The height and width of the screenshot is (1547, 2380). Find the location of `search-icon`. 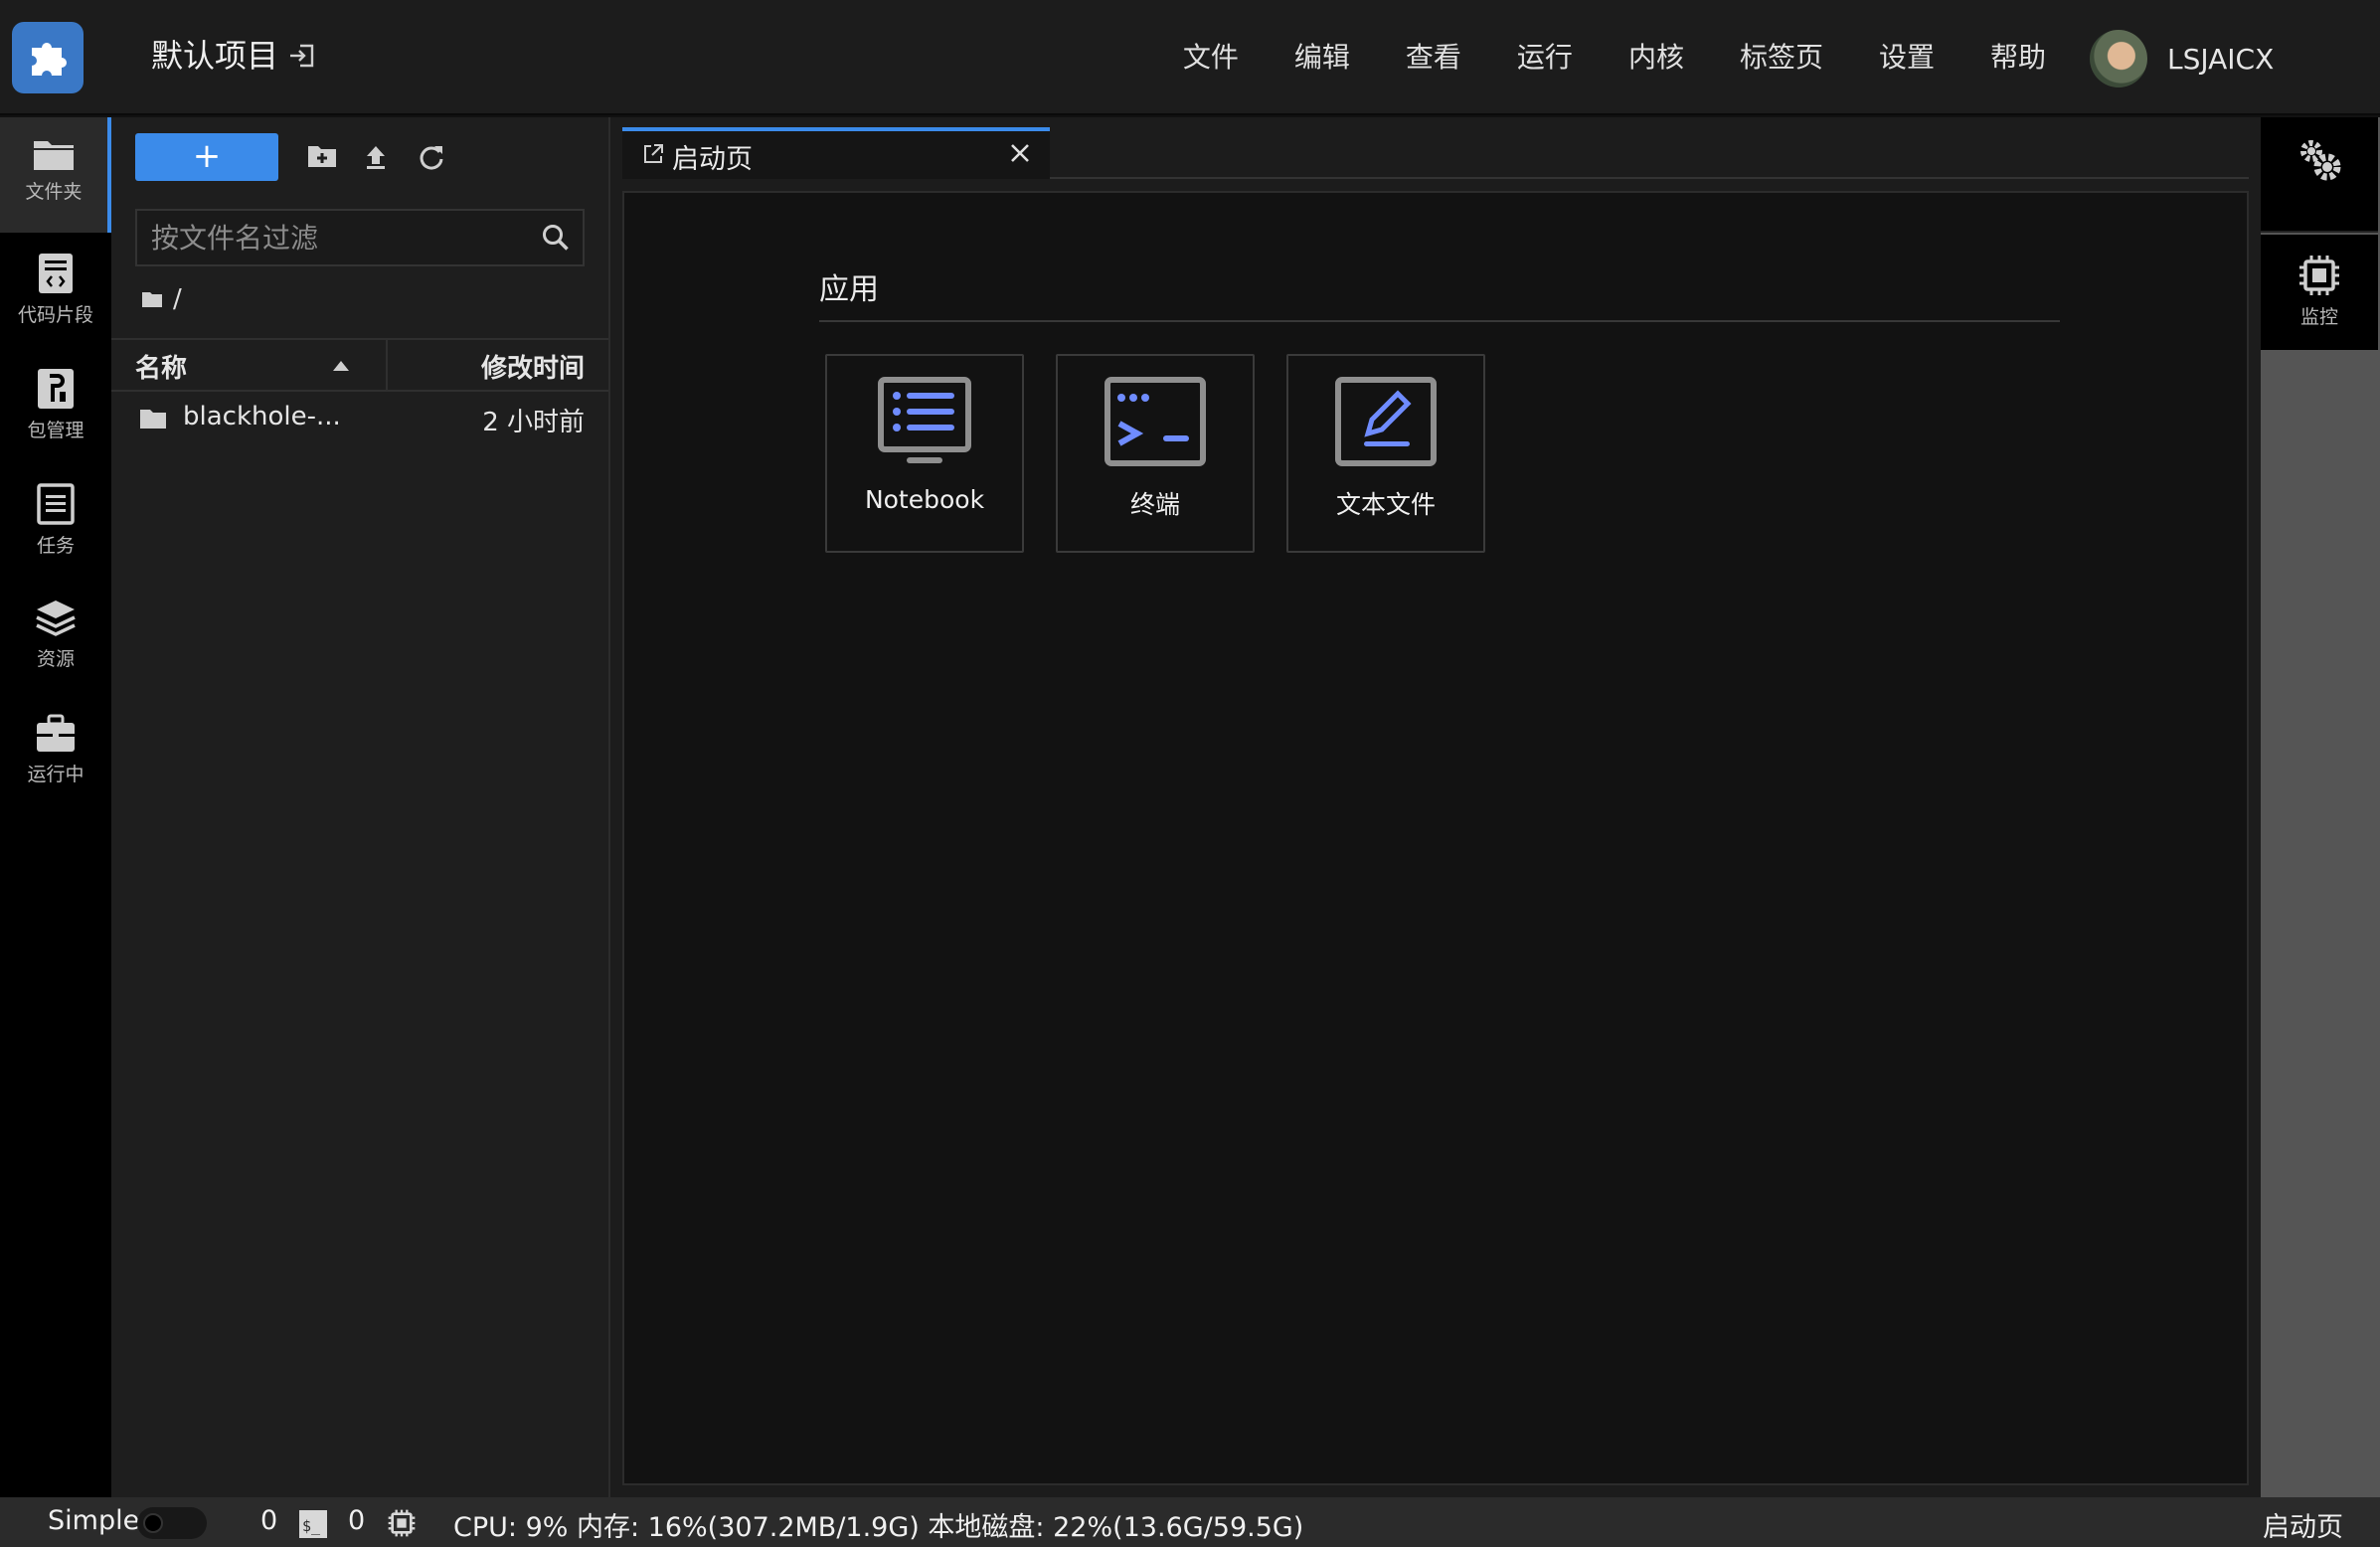

search-icon is located at coordinates (556, 238).